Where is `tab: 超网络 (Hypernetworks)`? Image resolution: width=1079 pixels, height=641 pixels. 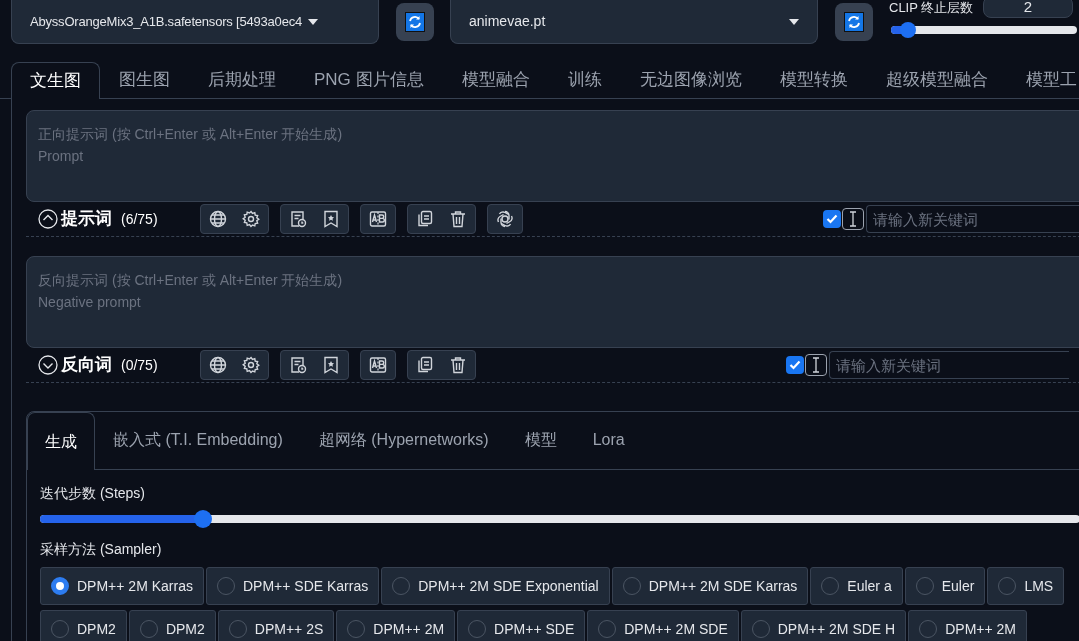
tab: 超网络 (Hypernetworks) is located at coordinates (403, 440).